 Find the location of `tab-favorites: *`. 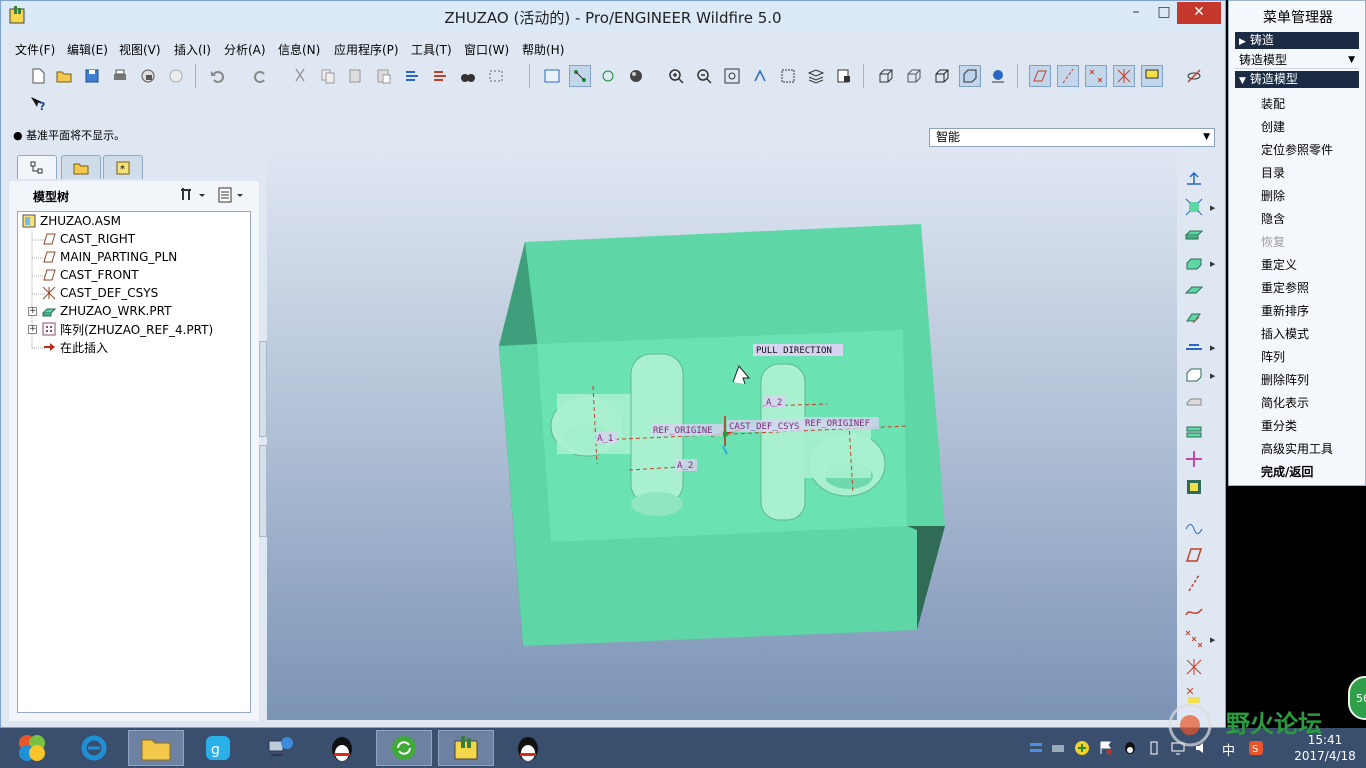

tab-favorites: * is located at coordinates (123, 167).